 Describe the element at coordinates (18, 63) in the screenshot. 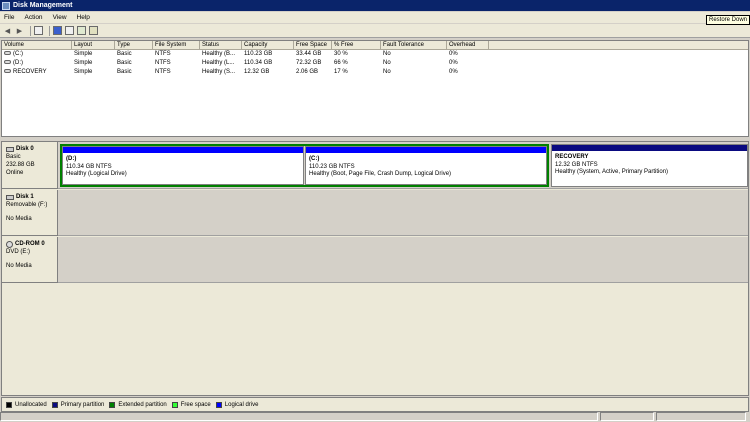

I see `volume-name: (D:)` at that location.